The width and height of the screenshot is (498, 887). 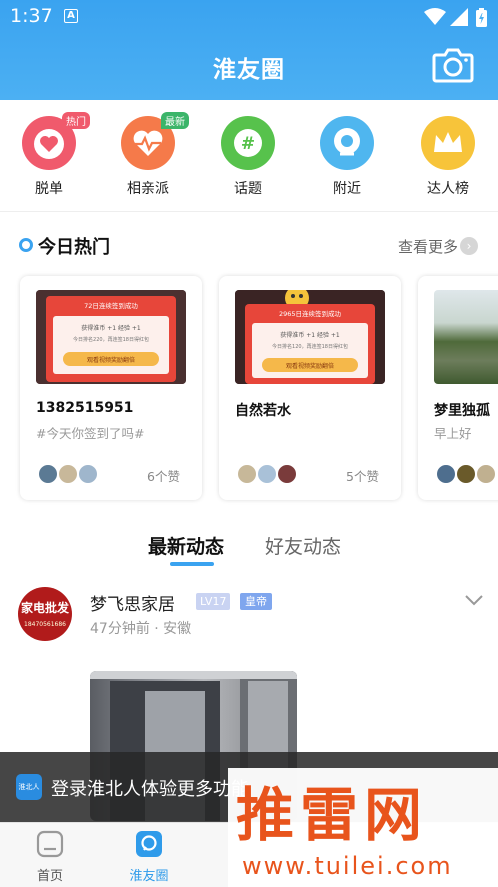 I want to click on watermark-url: www.tuilei.com, so click(x=347, y=866).